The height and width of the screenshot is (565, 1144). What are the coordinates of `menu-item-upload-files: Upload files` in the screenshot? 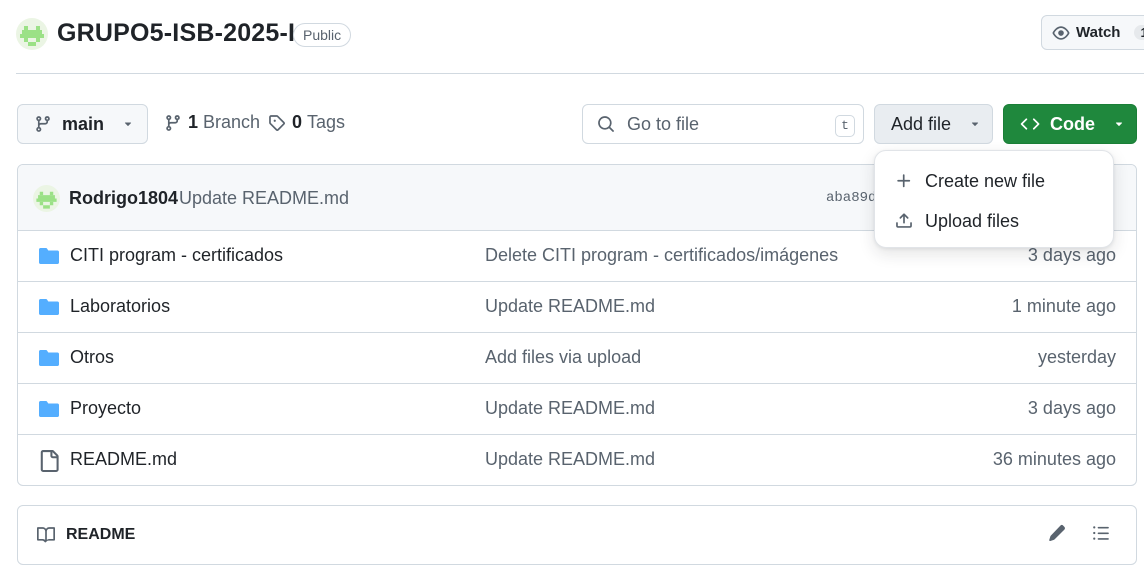 It's located at (994, 221).